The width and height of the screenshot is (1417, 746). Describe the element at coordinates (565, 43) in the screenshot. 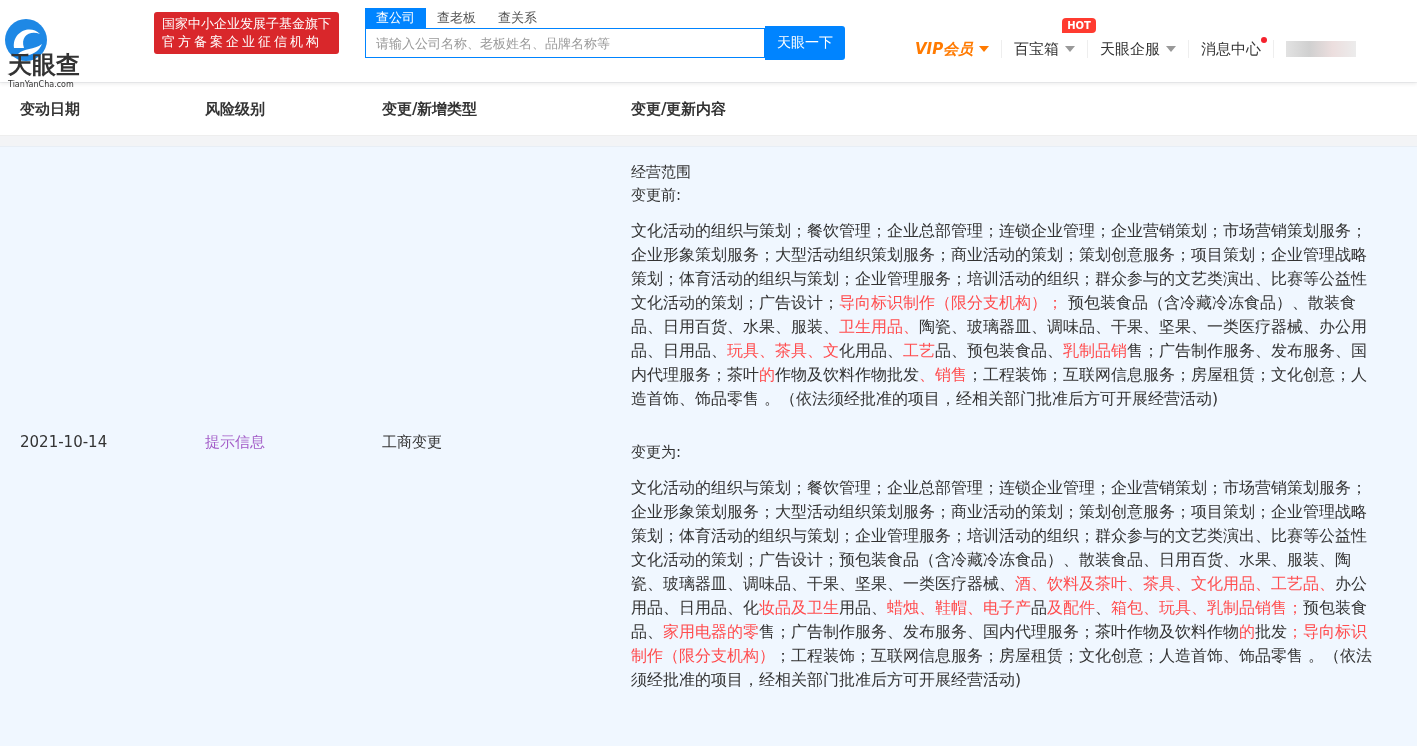

I see `search-field: 请输入公司名称、老板姓名、品牌名称等` at that location.